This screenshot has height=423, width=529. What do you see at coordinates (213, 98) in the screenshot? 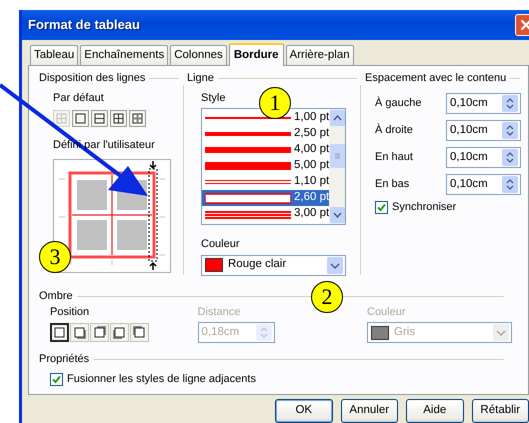
I see `field-label: Style` at bounding box center [213, 98].